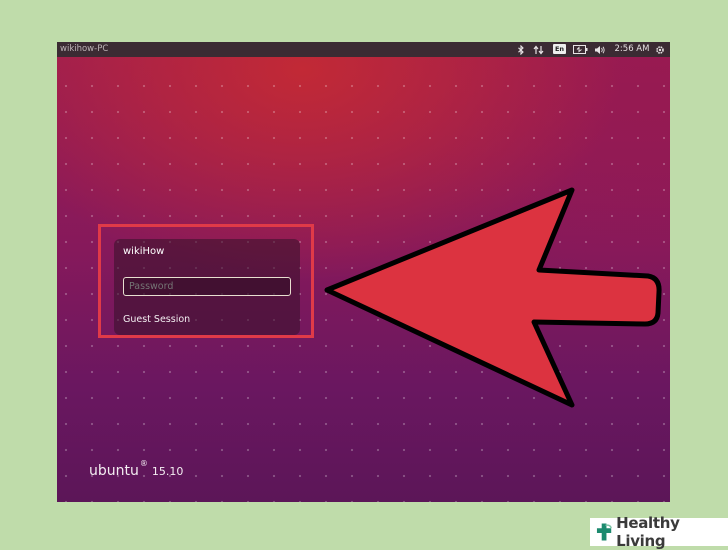 This screenshot has width=728, height=550. I want to click on ubuntu-logo: ubuntu®15.10, so click(136, 469).